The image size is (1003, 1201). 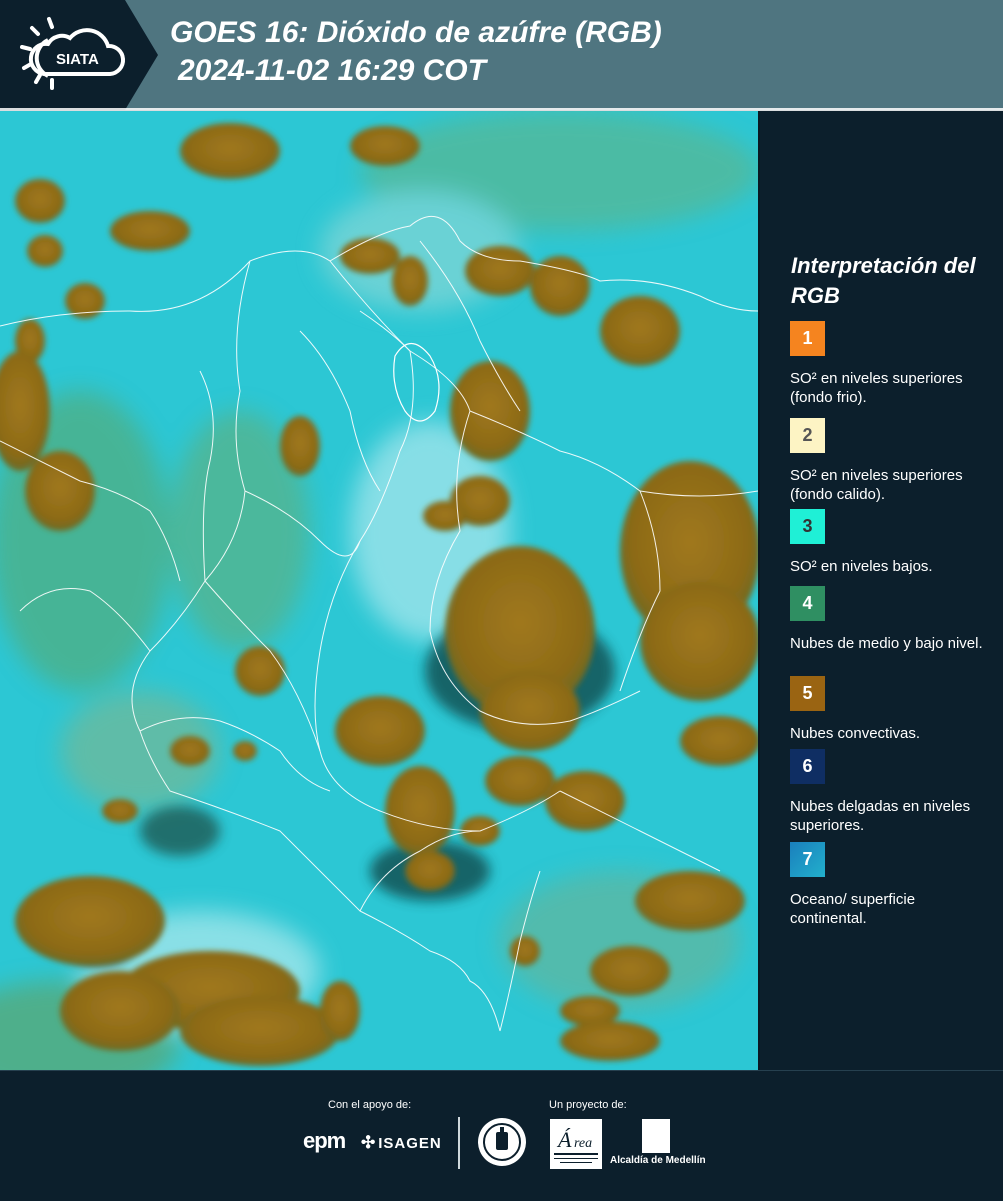 I want to click on footer-divider, so click(x=459, y=1143).